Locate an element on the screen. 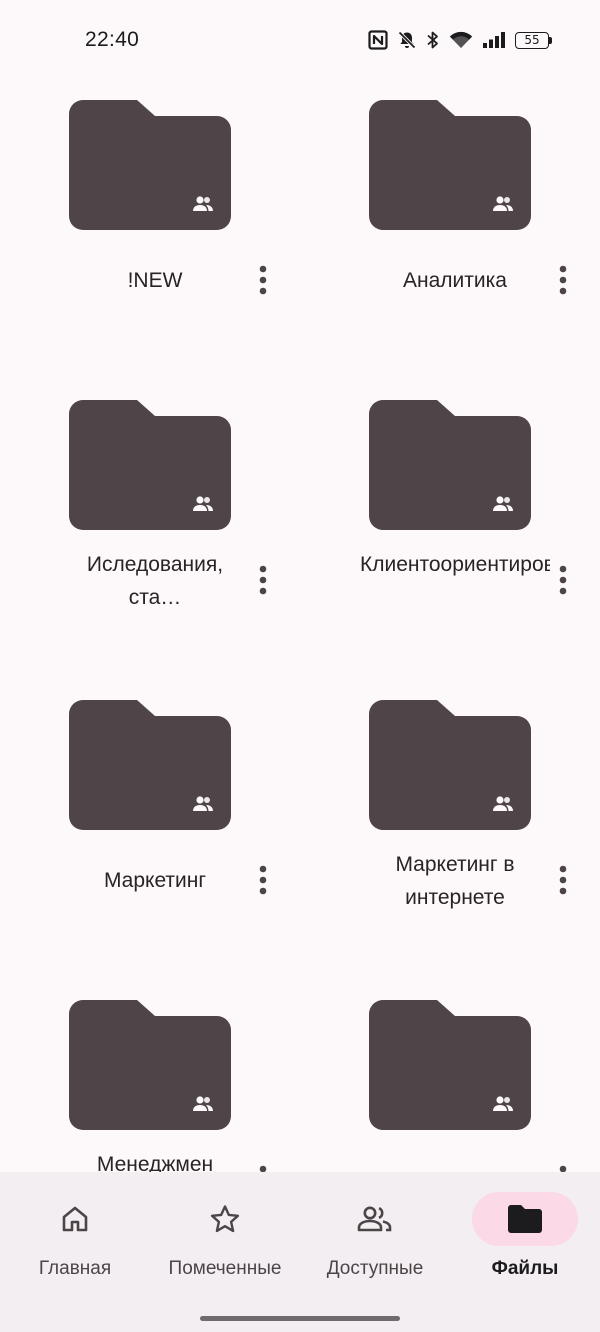  people-icon is located at coordinates (374, 1219).